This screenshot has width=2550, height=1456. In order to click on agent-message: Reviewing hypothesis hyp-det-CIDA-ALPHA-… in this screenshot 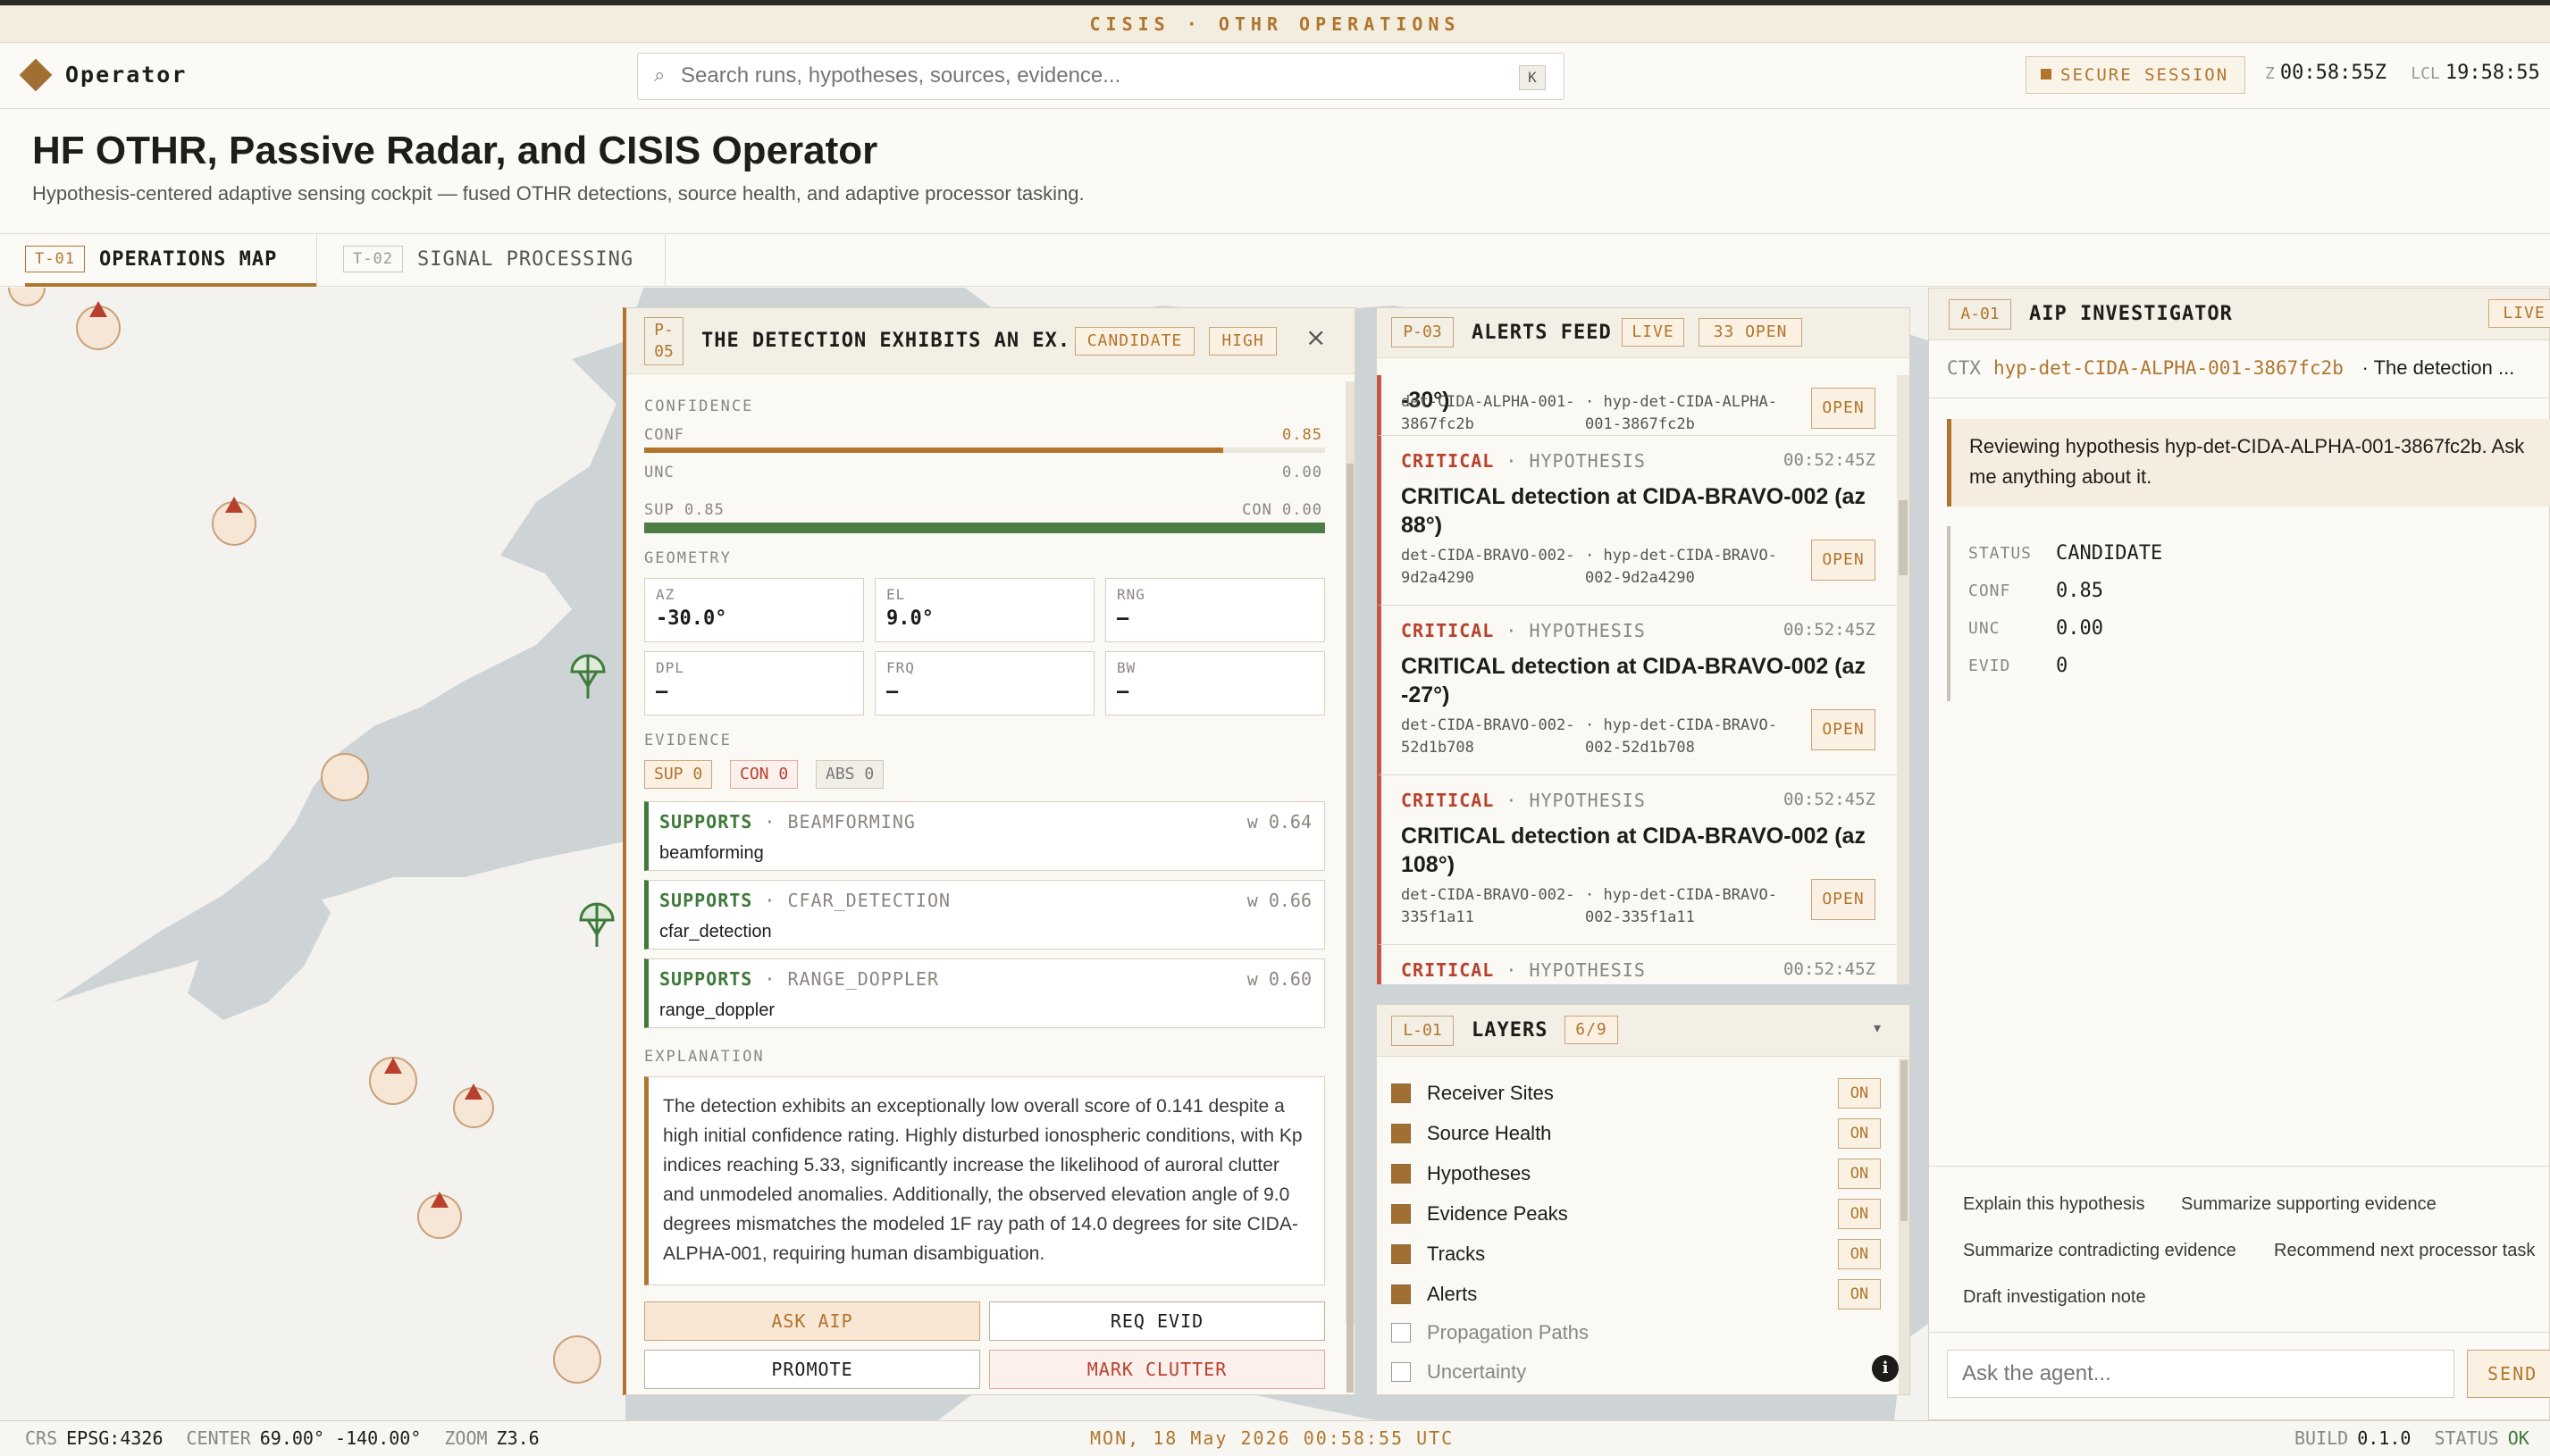, I will do `click(2248, 462)`.